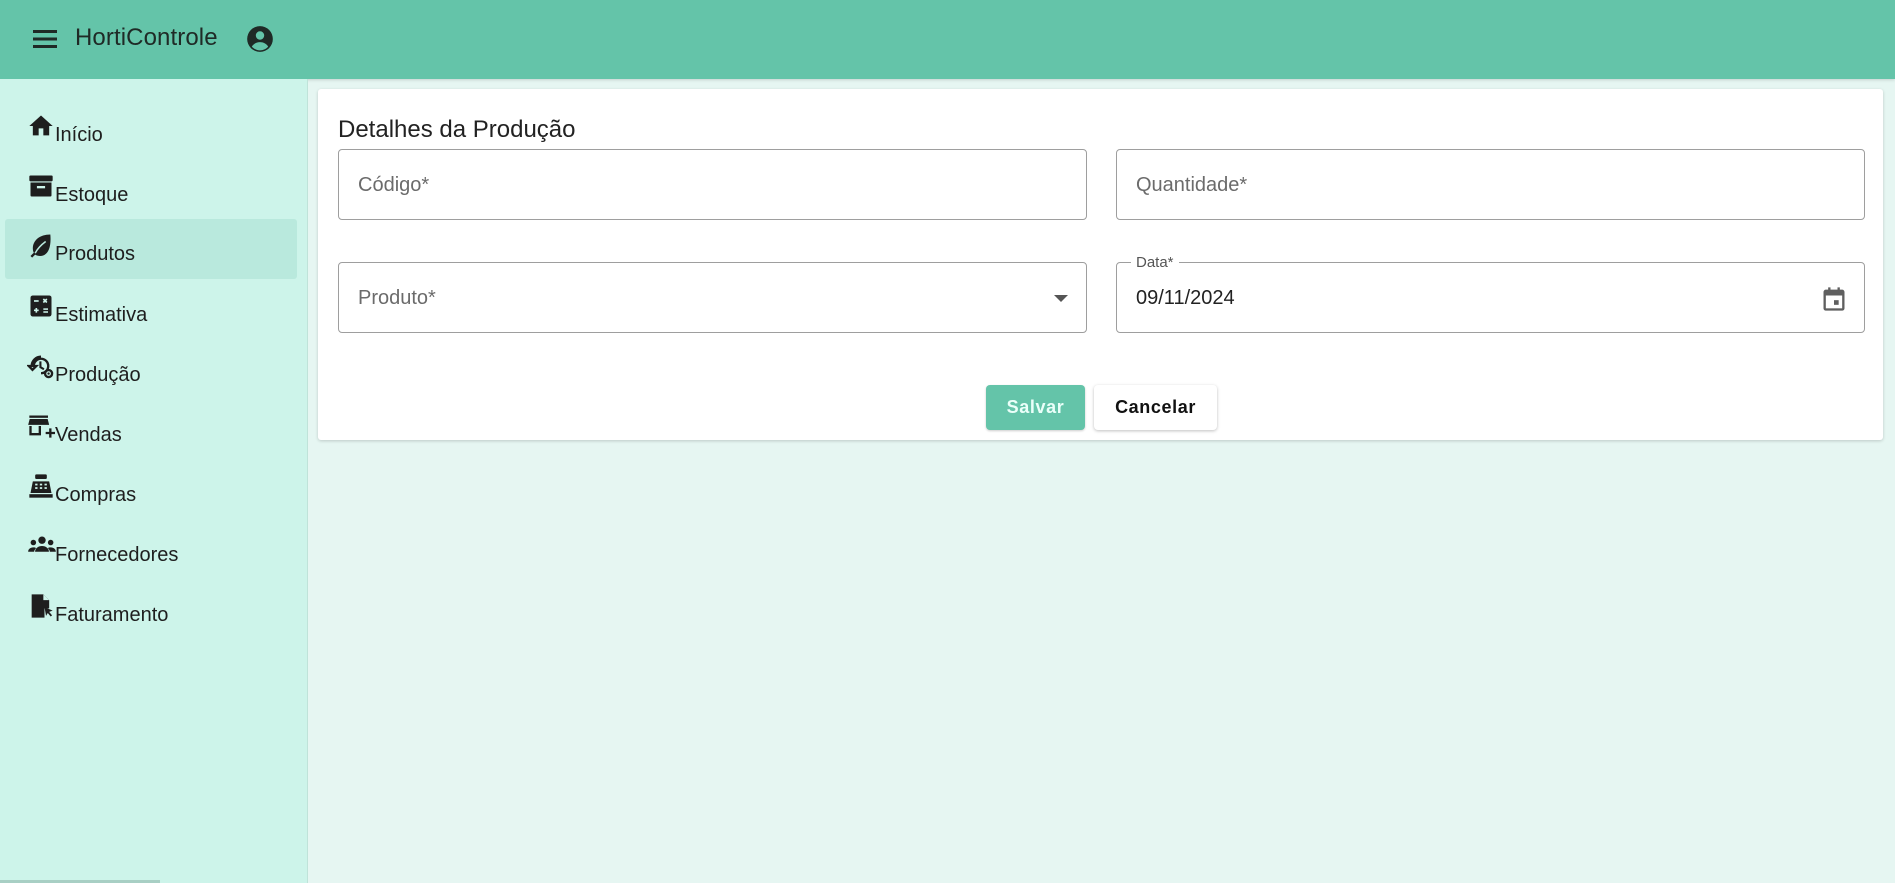 Image resolution: width=1895 pixels, height=883 pixels. What do you see at coordinates (98, 375) in the screenshot?
I see `sidebar-item-label: Produção` at bounding box center [98, 375].